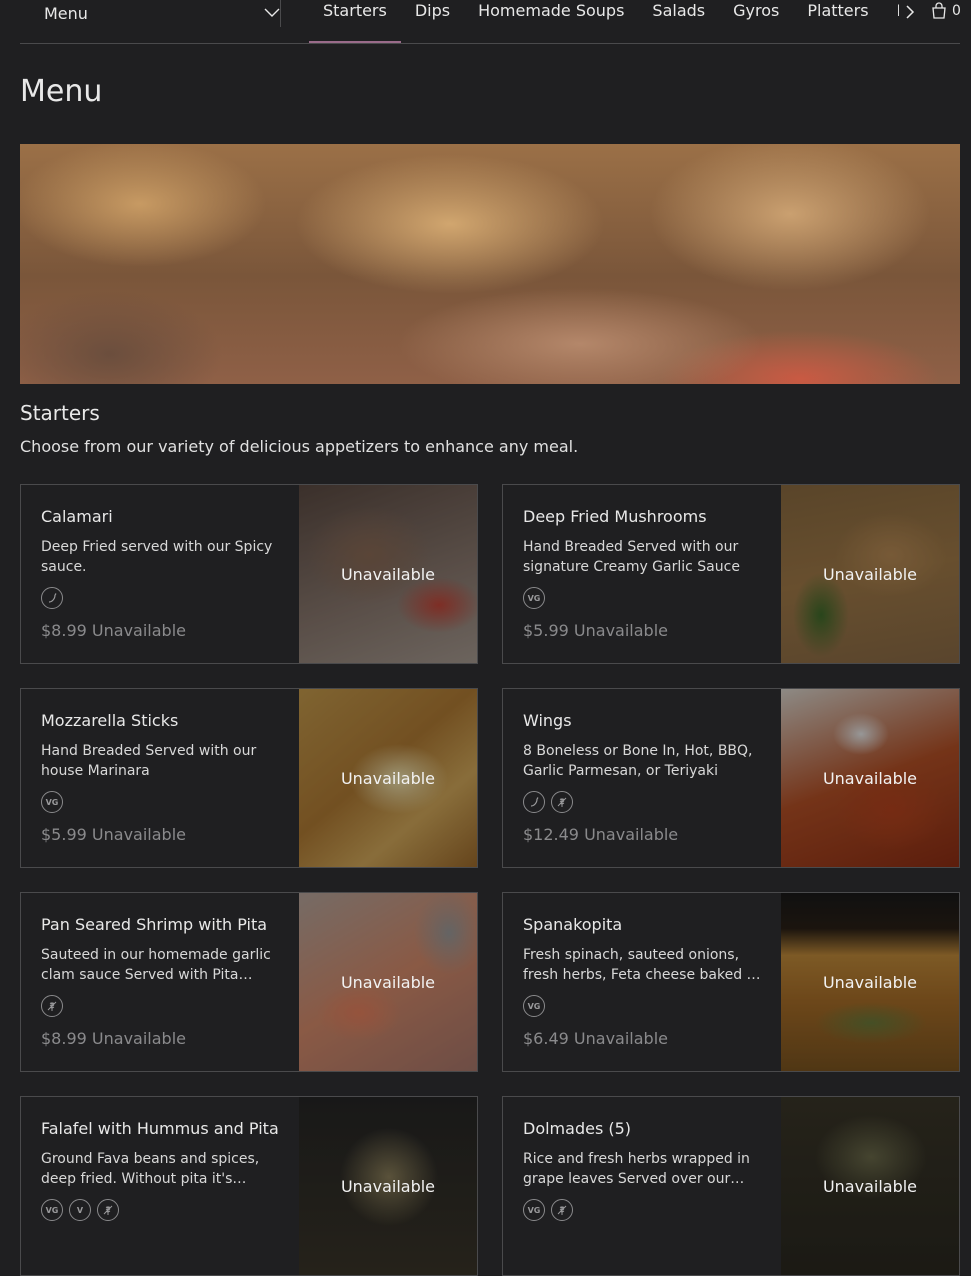 Image resolution: width=971 pixels, height=1276 pixels. I want to click on item-name: Wings, so click(547, 720).